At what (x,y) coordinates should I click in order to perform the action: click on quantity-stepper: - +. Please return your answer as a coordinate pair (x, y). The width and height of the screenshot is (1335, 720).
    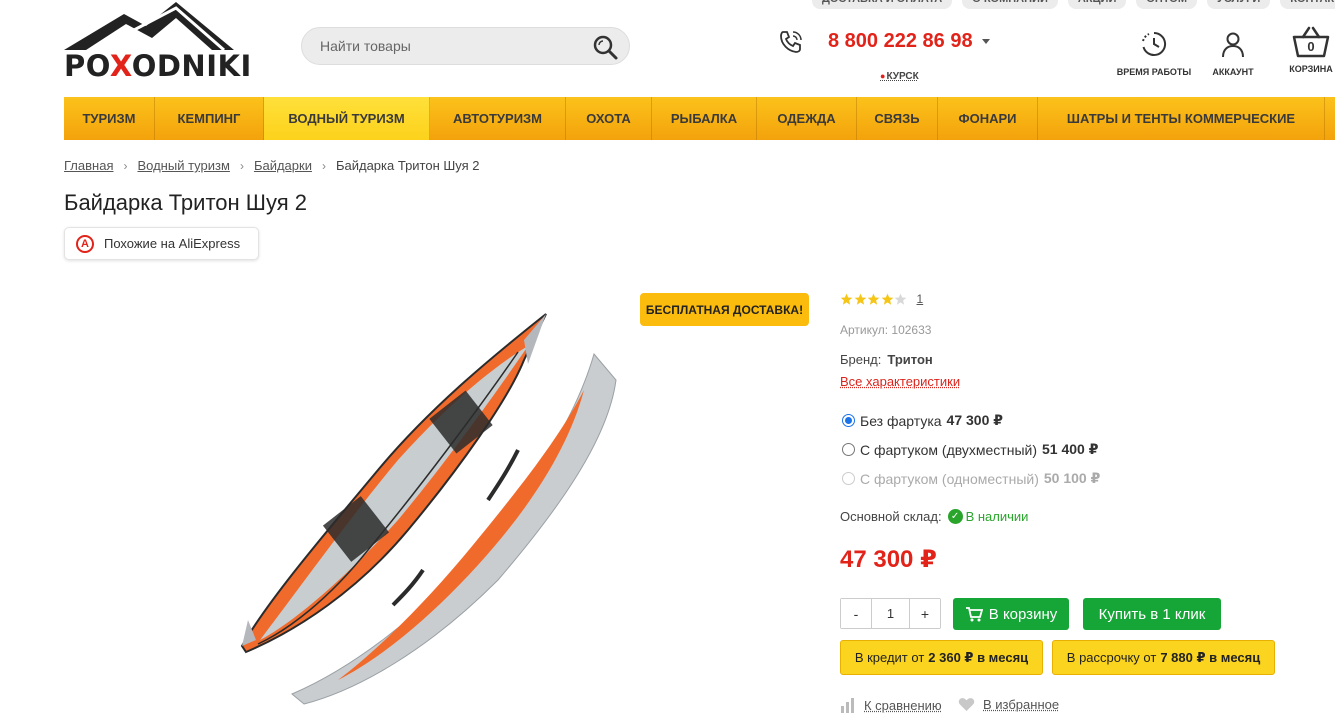
    Looking at the image, I should click on (890, 613).